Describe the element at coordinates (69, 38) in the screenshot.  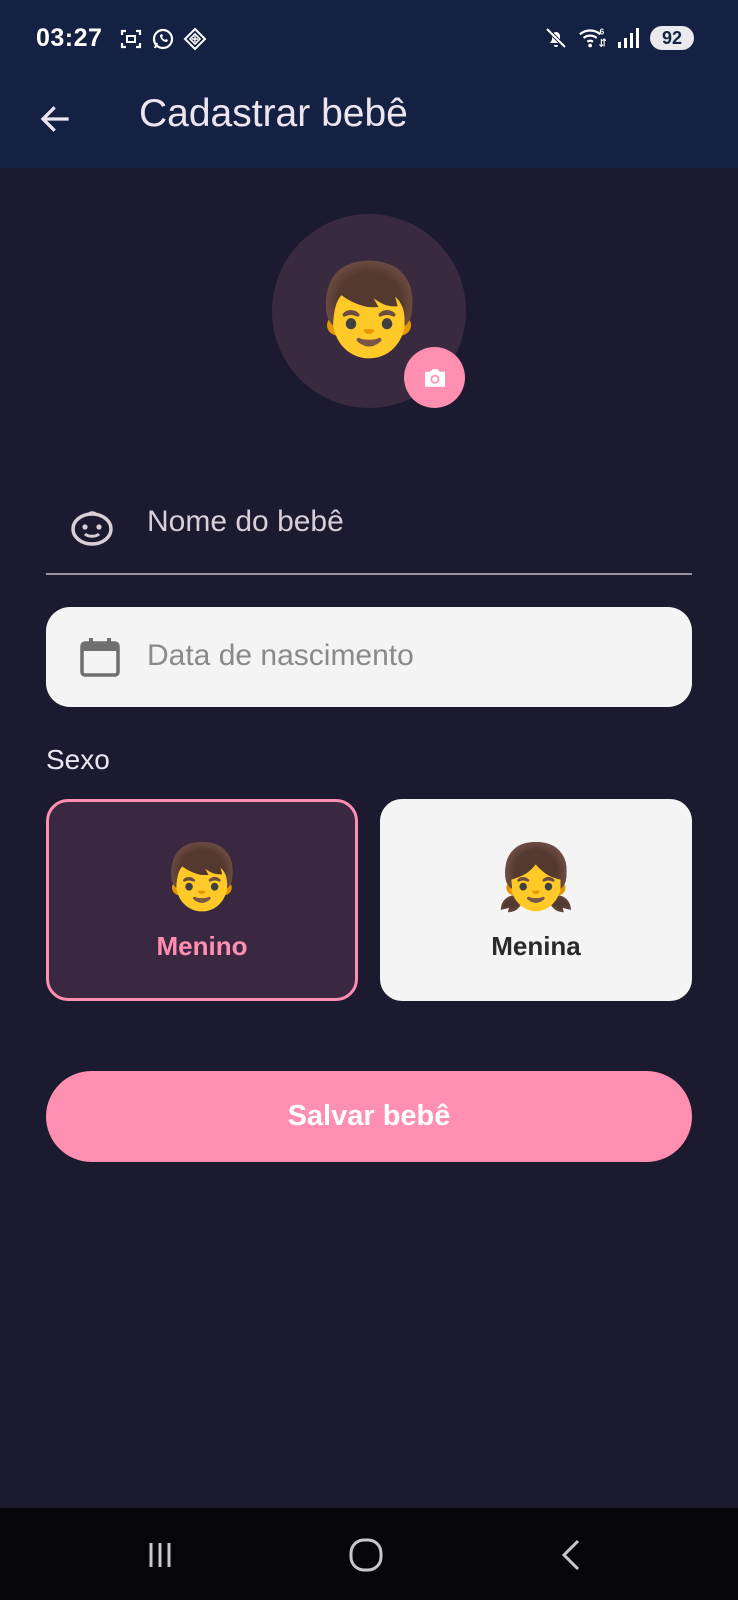
I see `status-time: 03:27` at that location.